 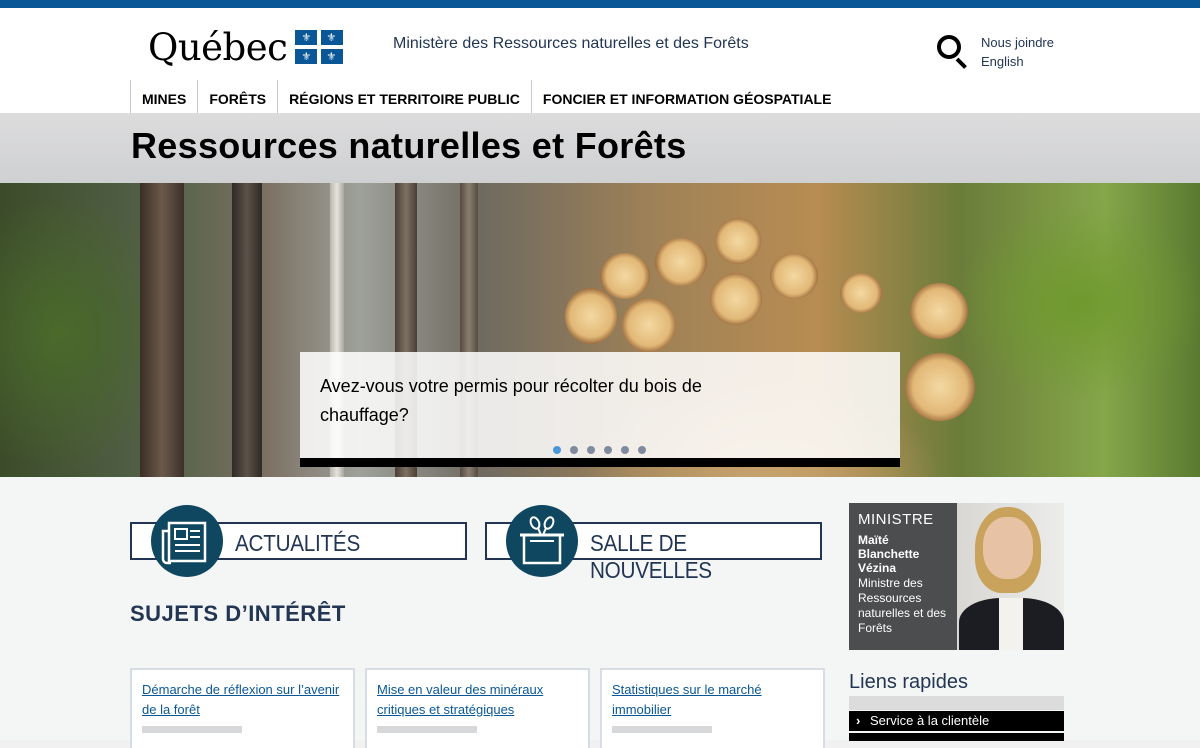 I want to click on quick-link-label: Service à la clientèle, so click(x=930, y=720).